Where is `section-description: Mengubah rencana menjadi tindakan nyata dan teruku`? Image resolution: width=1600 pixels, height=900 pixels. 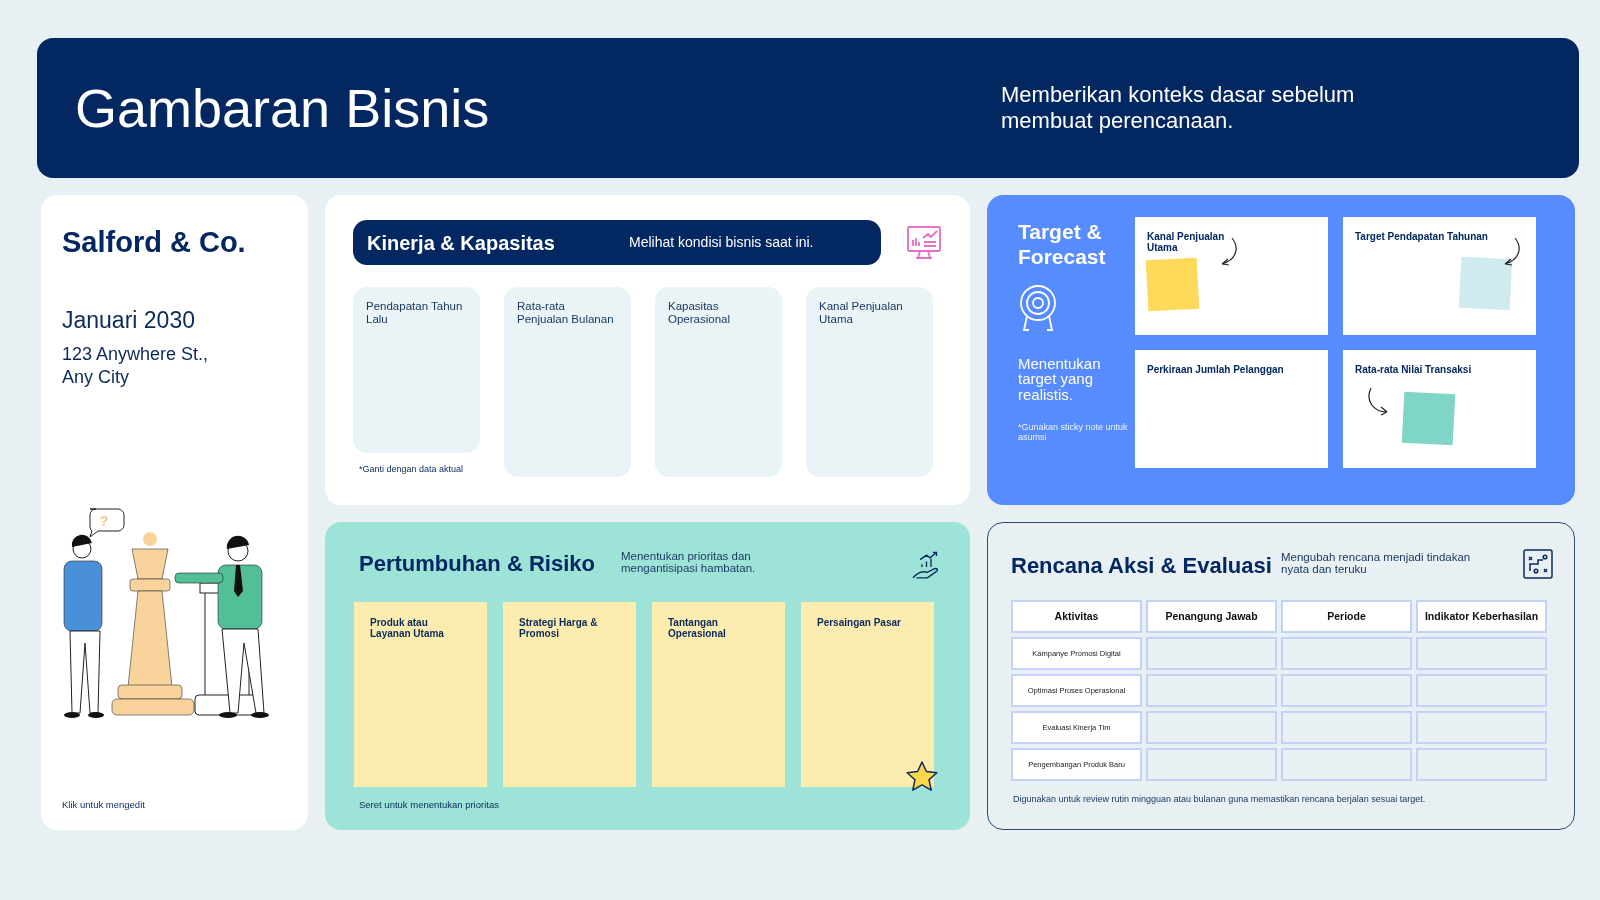
section-description: Mengubah rencana menjadi tindakan nyata dan teruku is located at coordinates (1376, 563).